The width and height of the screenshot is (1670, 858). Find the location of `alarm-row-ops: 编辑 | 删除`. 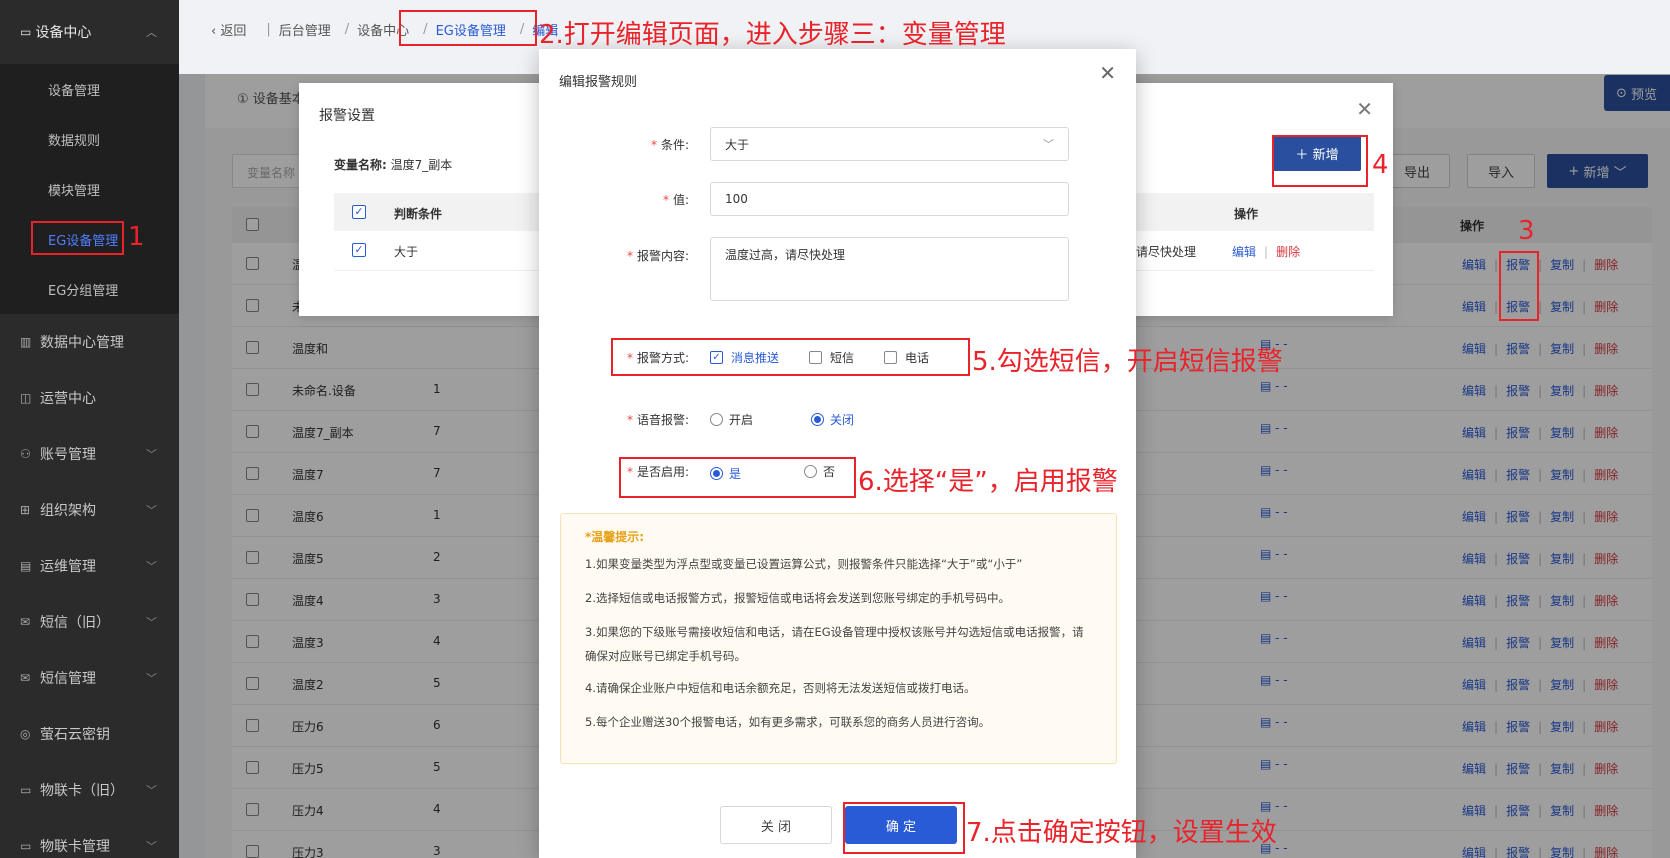

alarm-row-ops: 编辑 | 删除 is located at coordinates (1266, 252).